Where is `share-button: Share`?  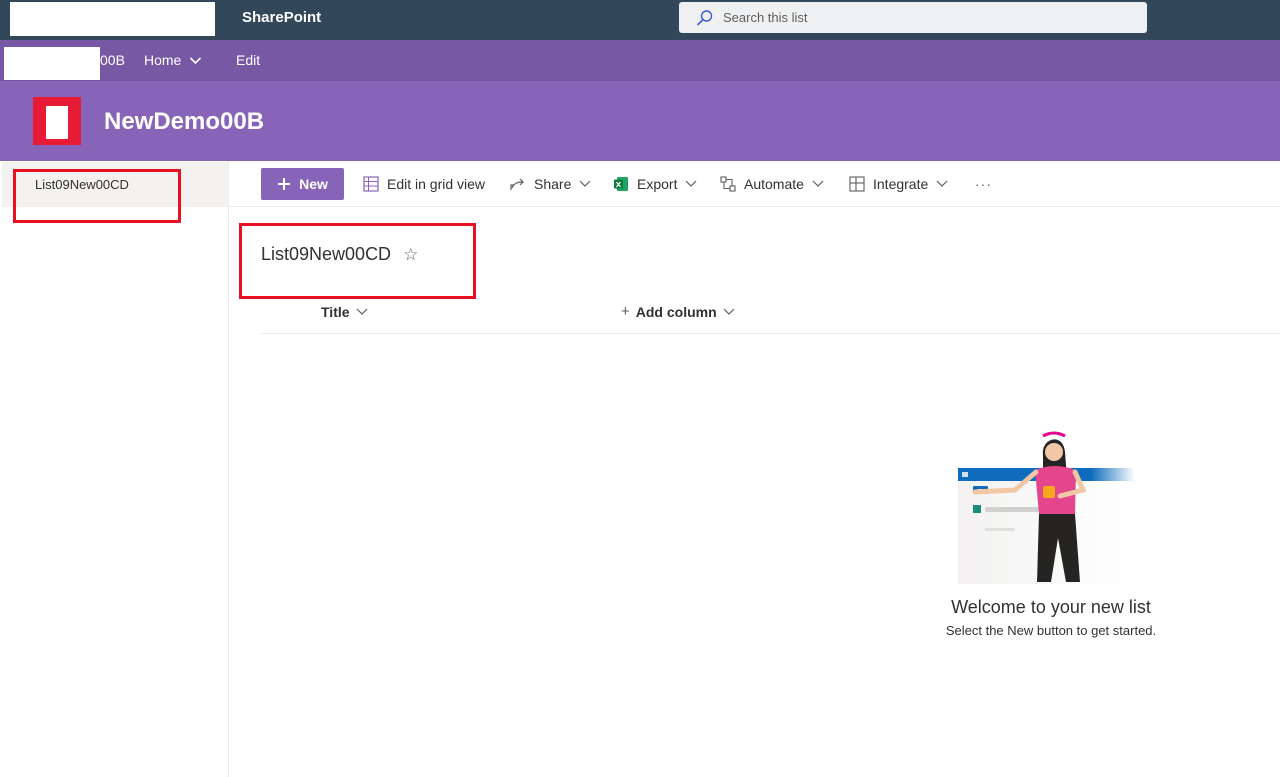 share-button: Share is located at coordinates (550, 184).